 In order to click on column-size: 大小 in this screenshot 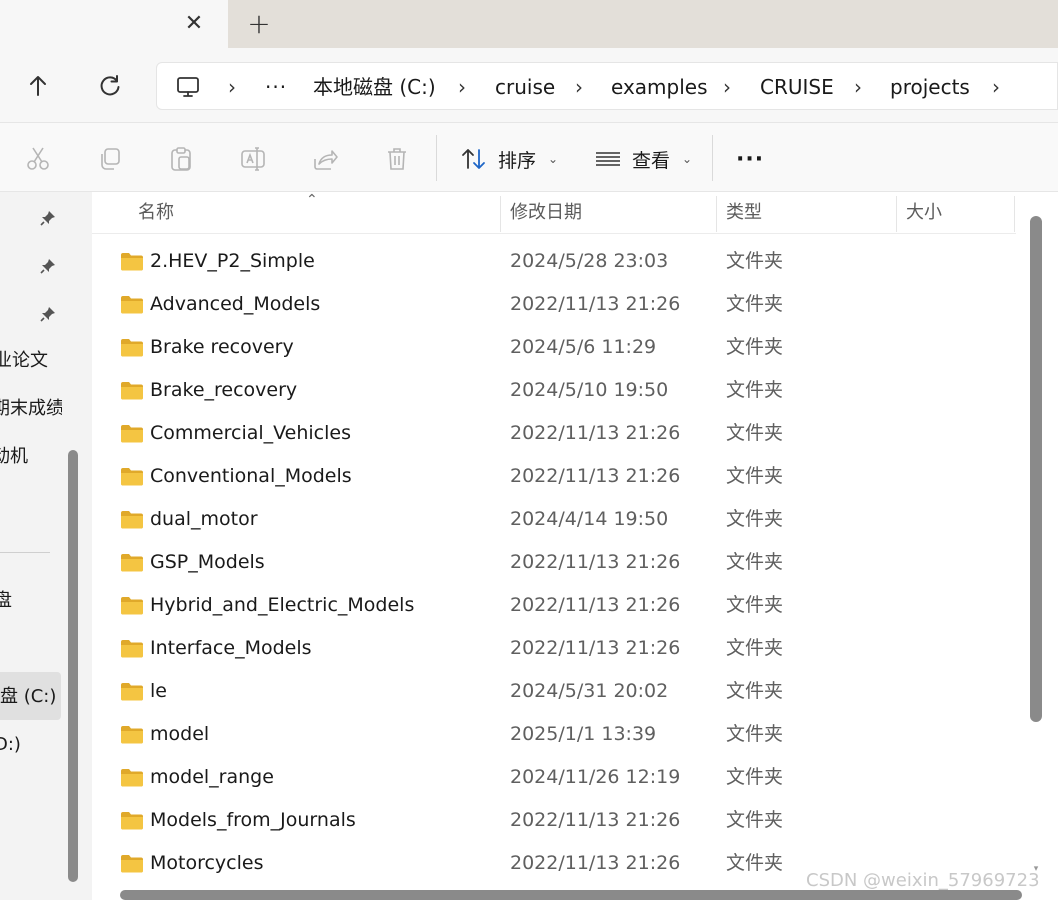, I will do `click(924, 213)`.